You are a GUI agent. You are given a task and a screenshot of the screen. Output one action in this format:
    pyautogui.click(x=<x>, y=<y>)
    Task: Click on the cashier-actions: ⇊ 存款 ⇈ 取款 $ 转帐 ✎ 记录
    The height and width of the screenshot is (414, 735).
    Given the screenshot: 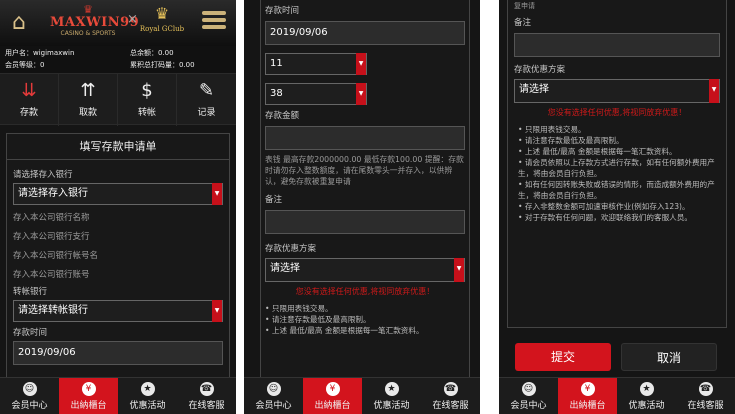 What is the action you would take?
    pyautogui.click(x=118, y=99)
    